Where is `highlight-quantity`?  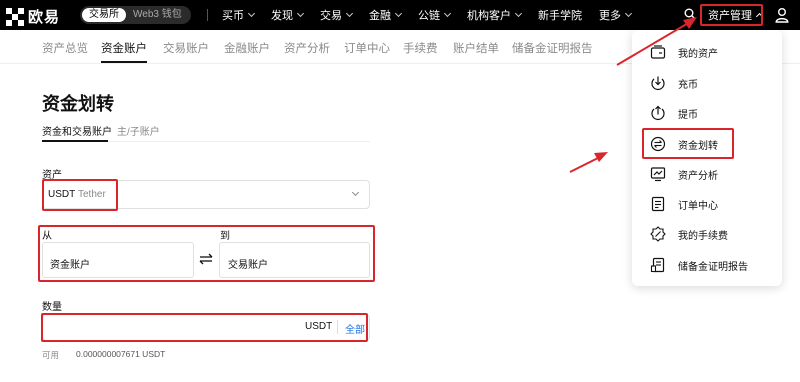
highlight-quantity is located at coordinates (204, 327).